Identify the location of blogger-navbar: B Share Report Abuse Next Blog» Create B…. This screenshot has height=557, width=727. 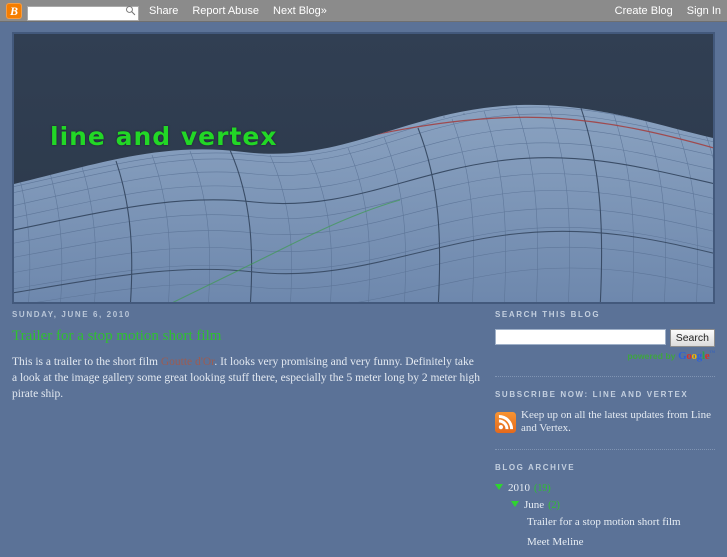
(363, 11).